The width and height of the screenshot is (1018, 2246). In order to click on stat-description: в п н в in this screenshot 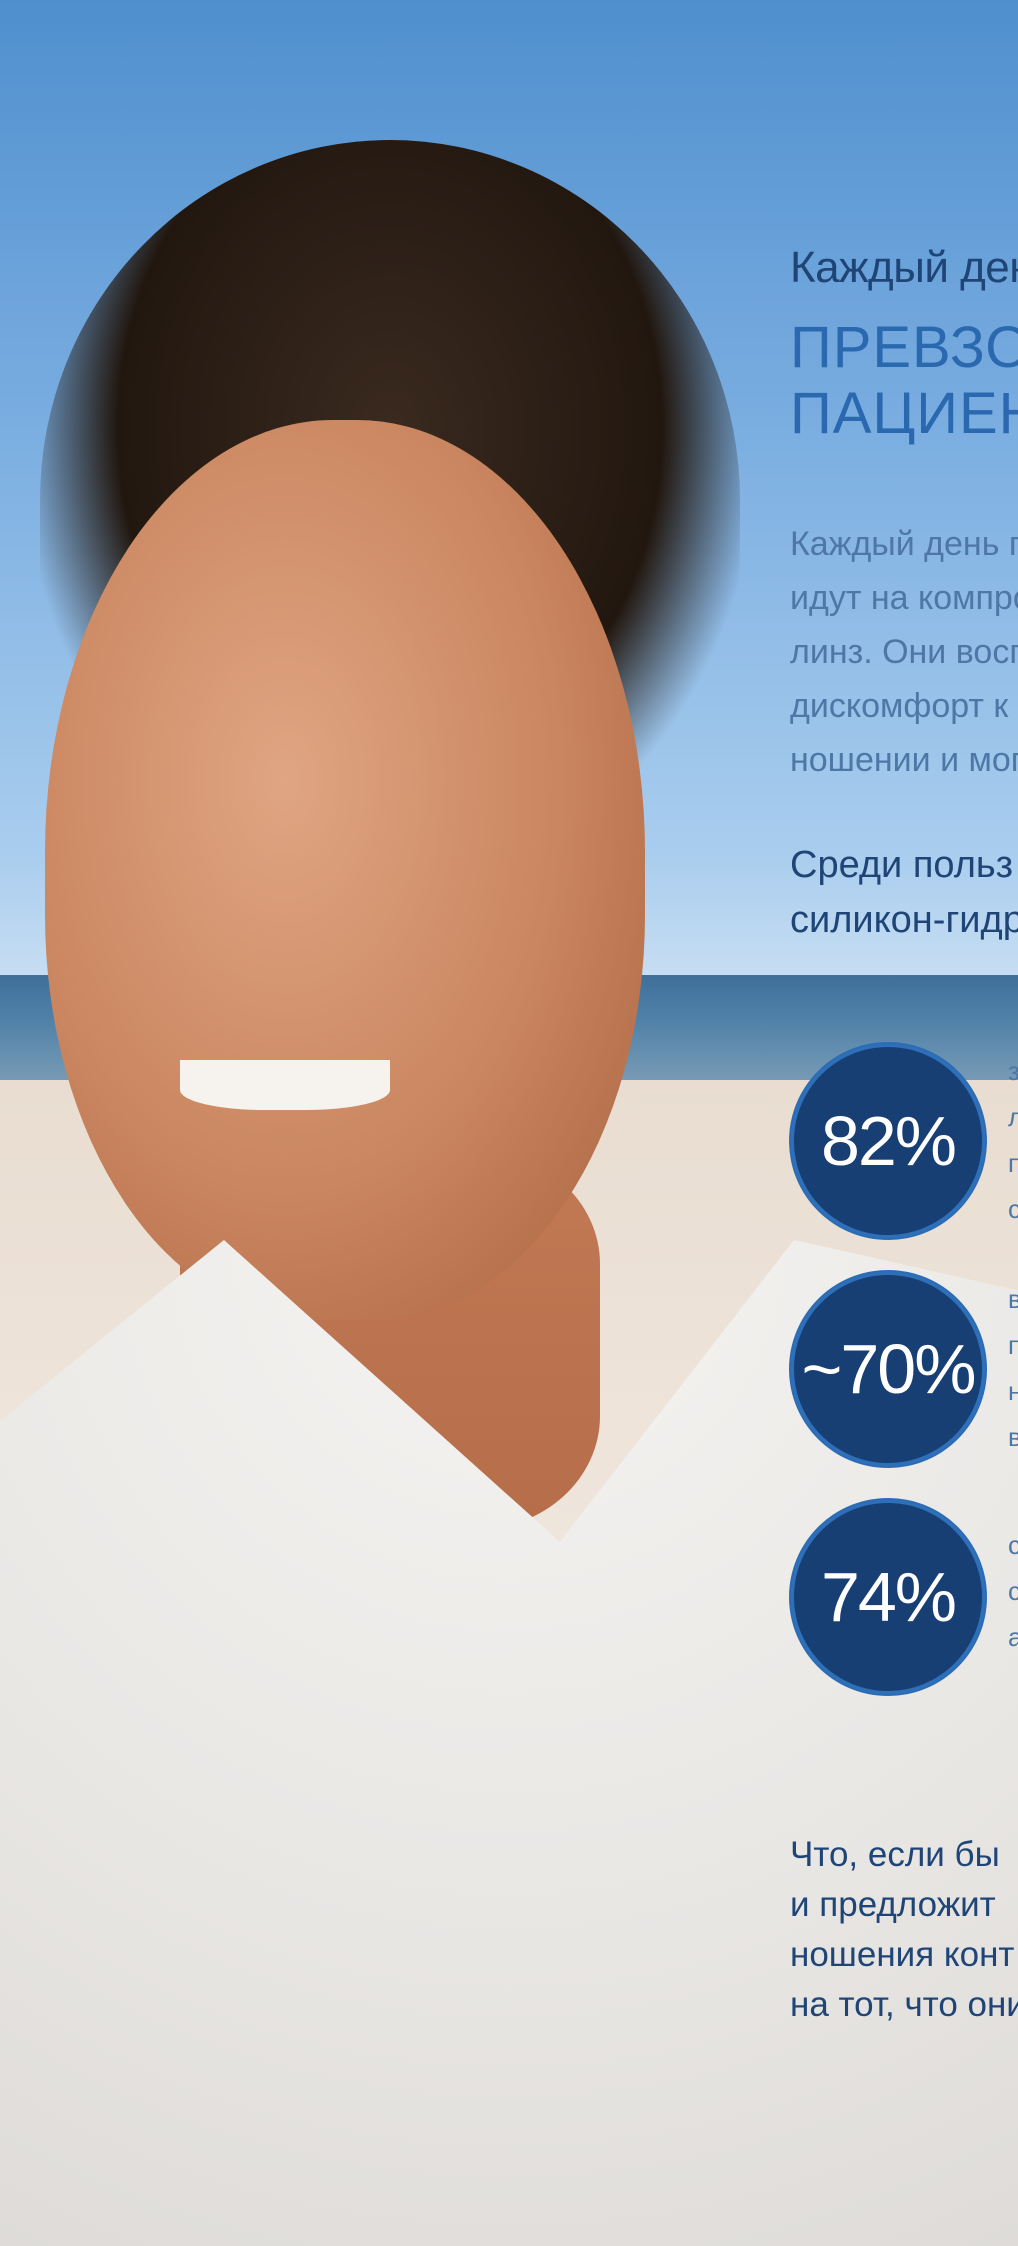, I will do `click(1013, 1368)`.